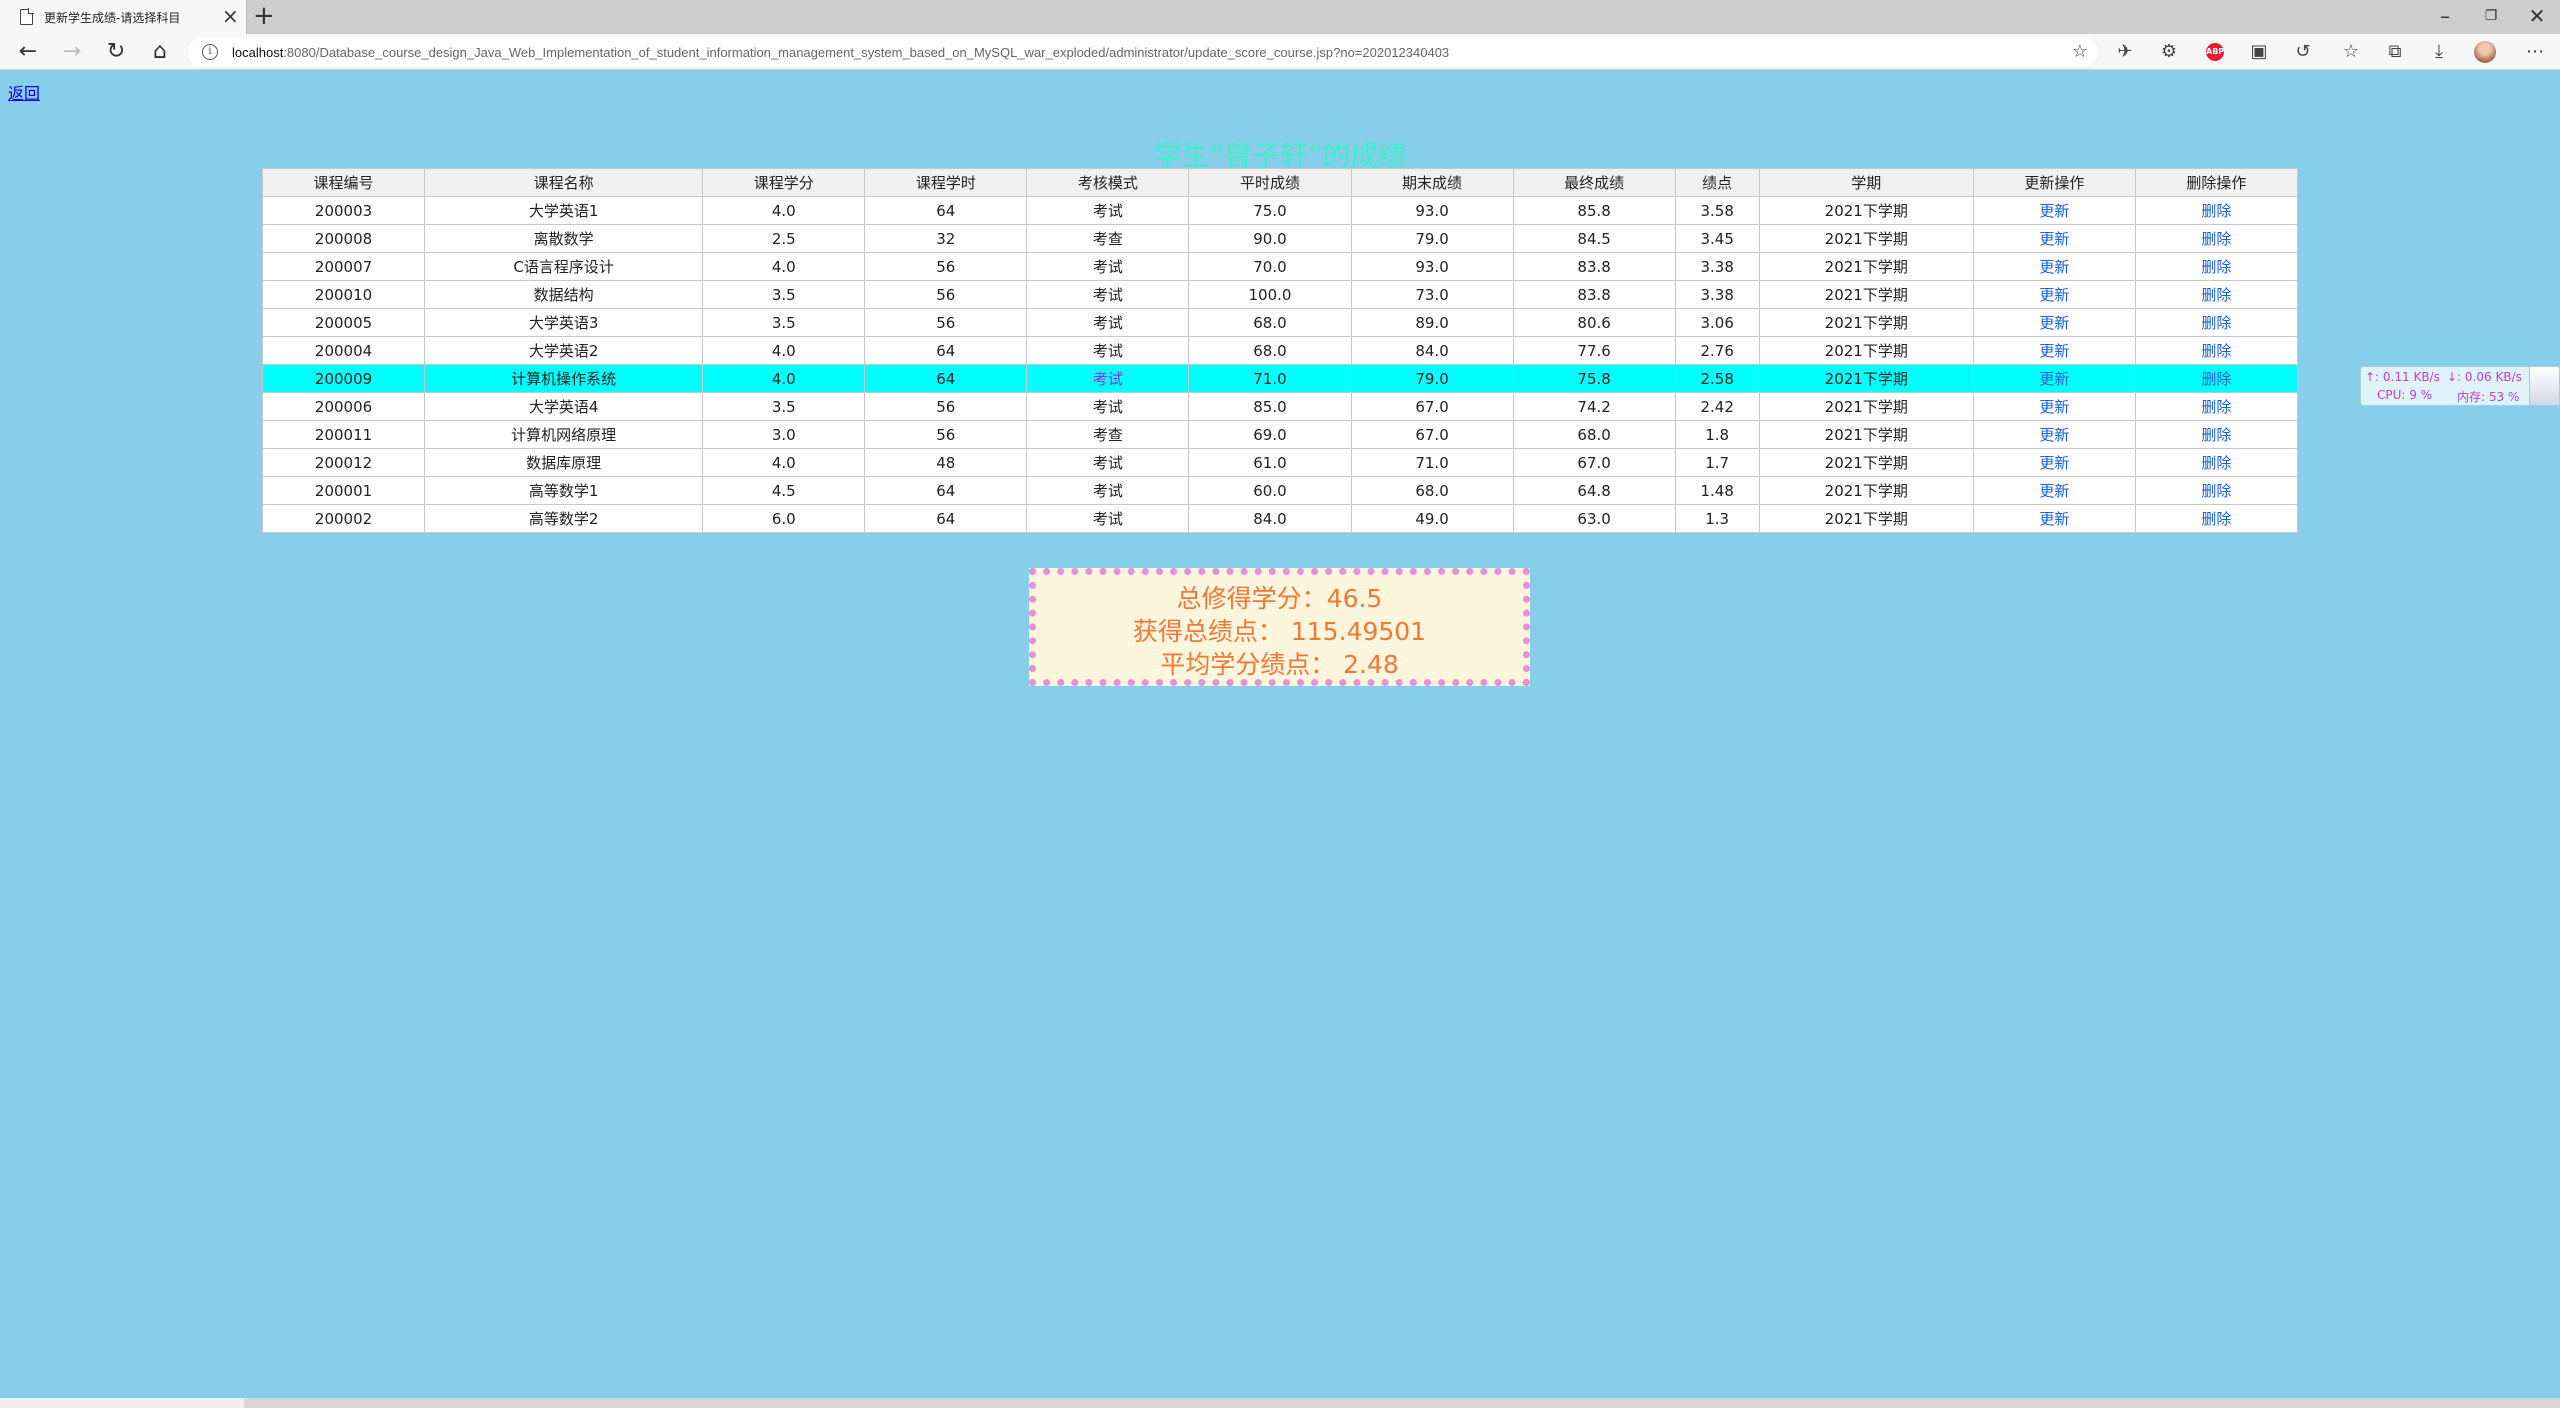 This screenshot has height=1408, width=2560. Describe the element at coordinates (343, 518) in the screenshot. I see `course-id-cell: 200002` at that location.